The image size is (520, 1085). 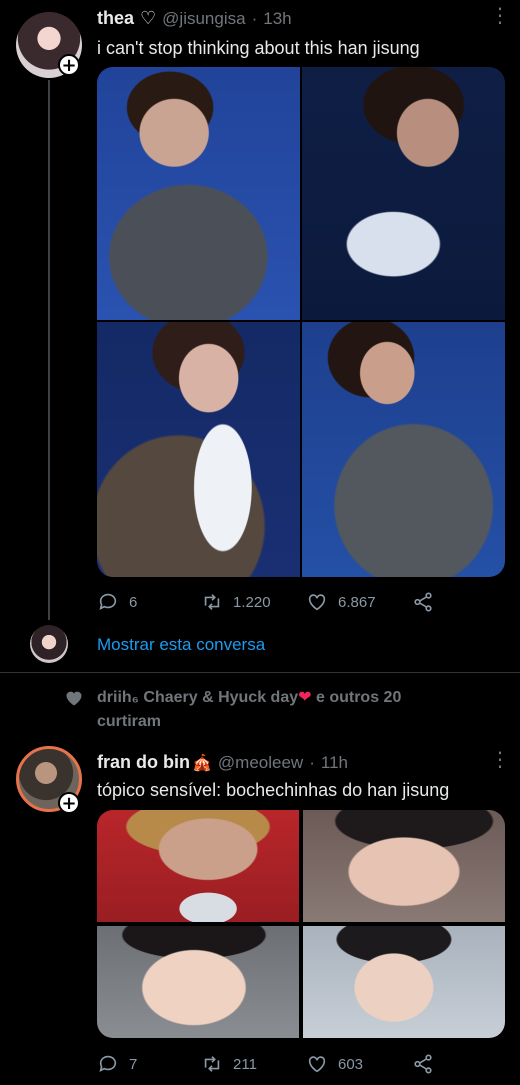 I want to click on author-name: thea, so click(x=115, y=18).